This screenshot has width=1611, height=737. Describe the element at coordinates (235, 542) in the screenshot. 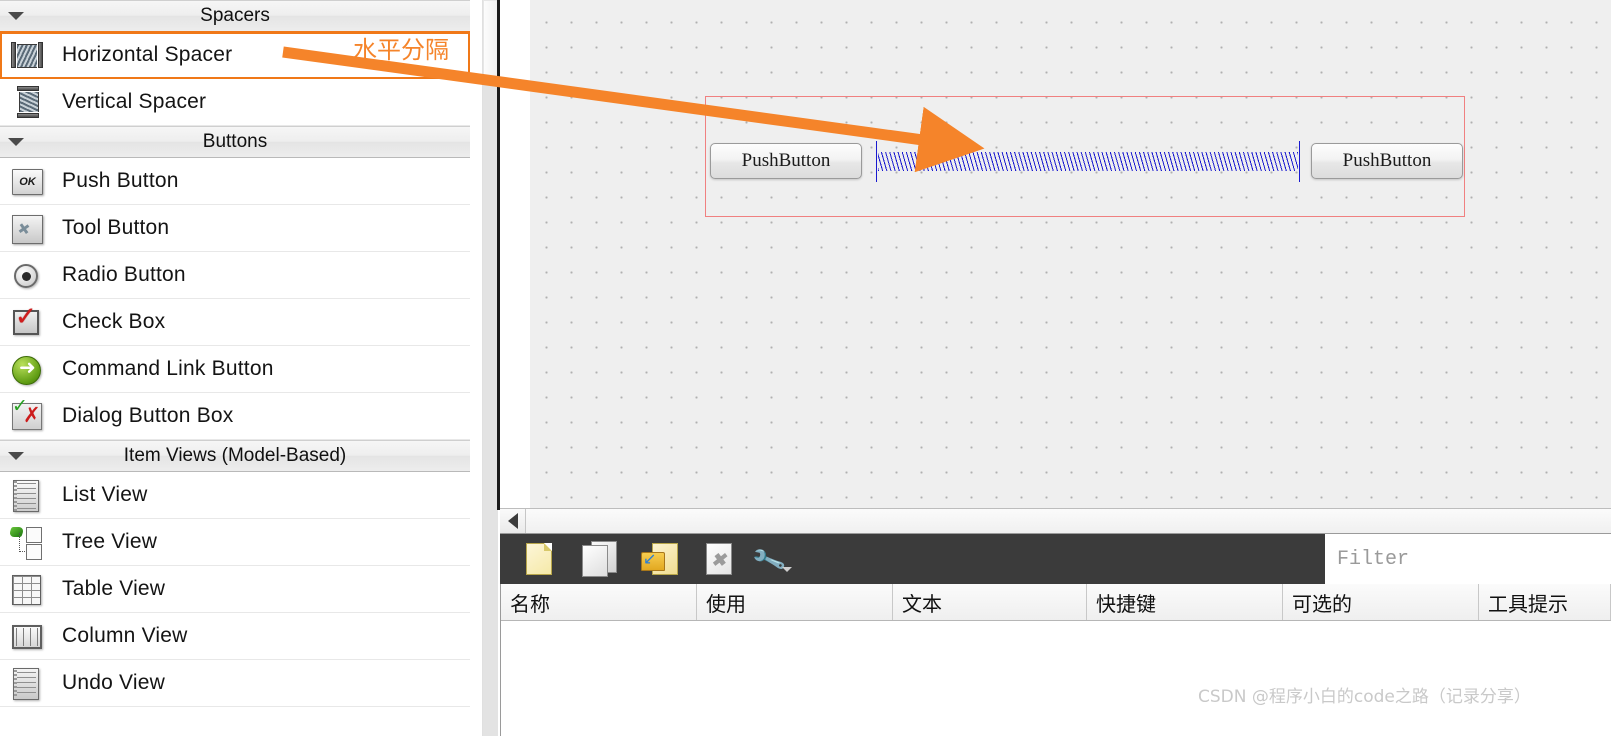

I see `widget-item-tree-view: Tree View` at that location.